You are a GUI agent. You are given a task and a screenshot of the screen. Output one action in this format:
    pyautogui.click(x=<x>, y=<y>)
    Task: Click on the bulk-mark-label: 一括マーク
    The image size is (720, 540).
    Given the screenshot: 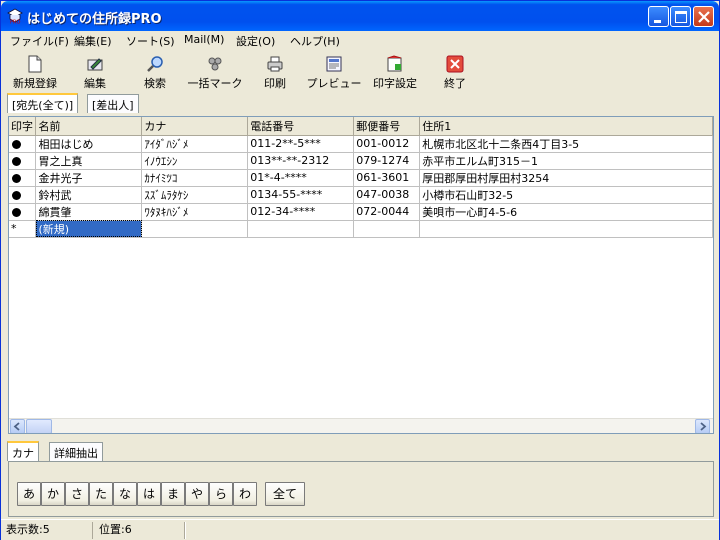 What is the action you would take?
    pyautogui.click(x=215, y=83)
    